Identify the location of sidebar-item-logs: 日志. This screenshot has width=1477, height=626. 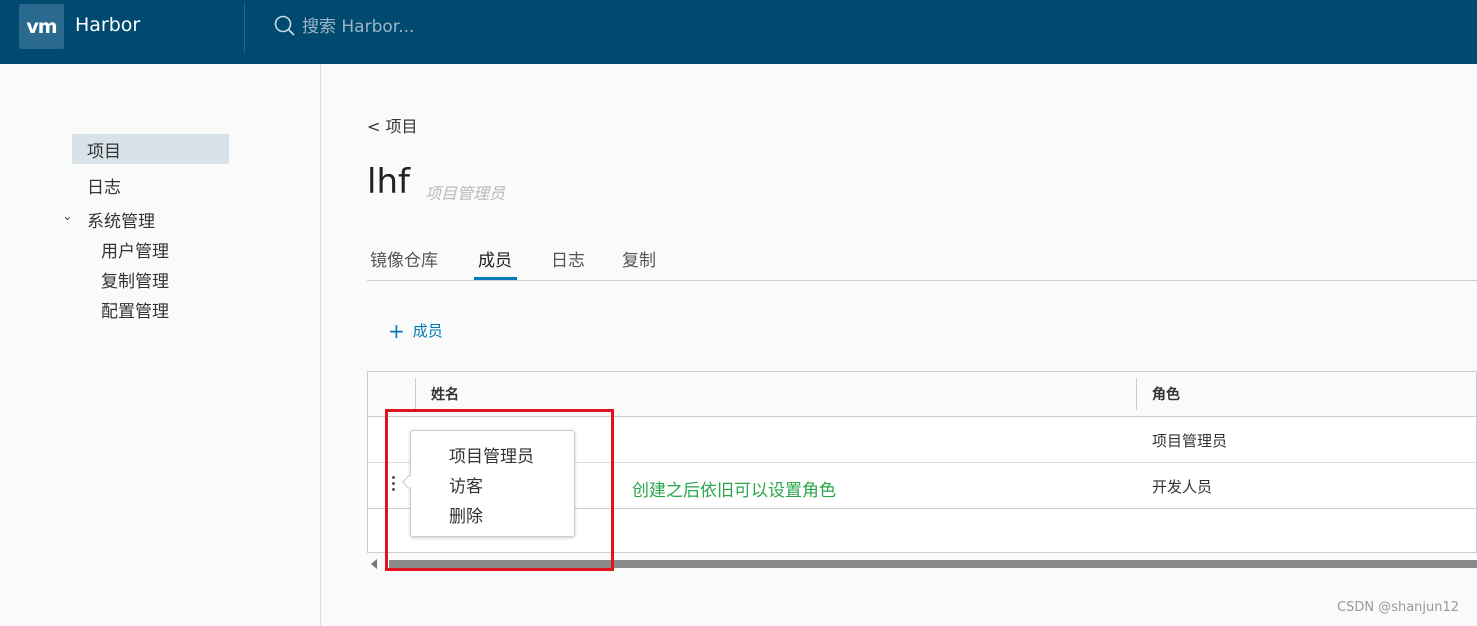
(104, 185).